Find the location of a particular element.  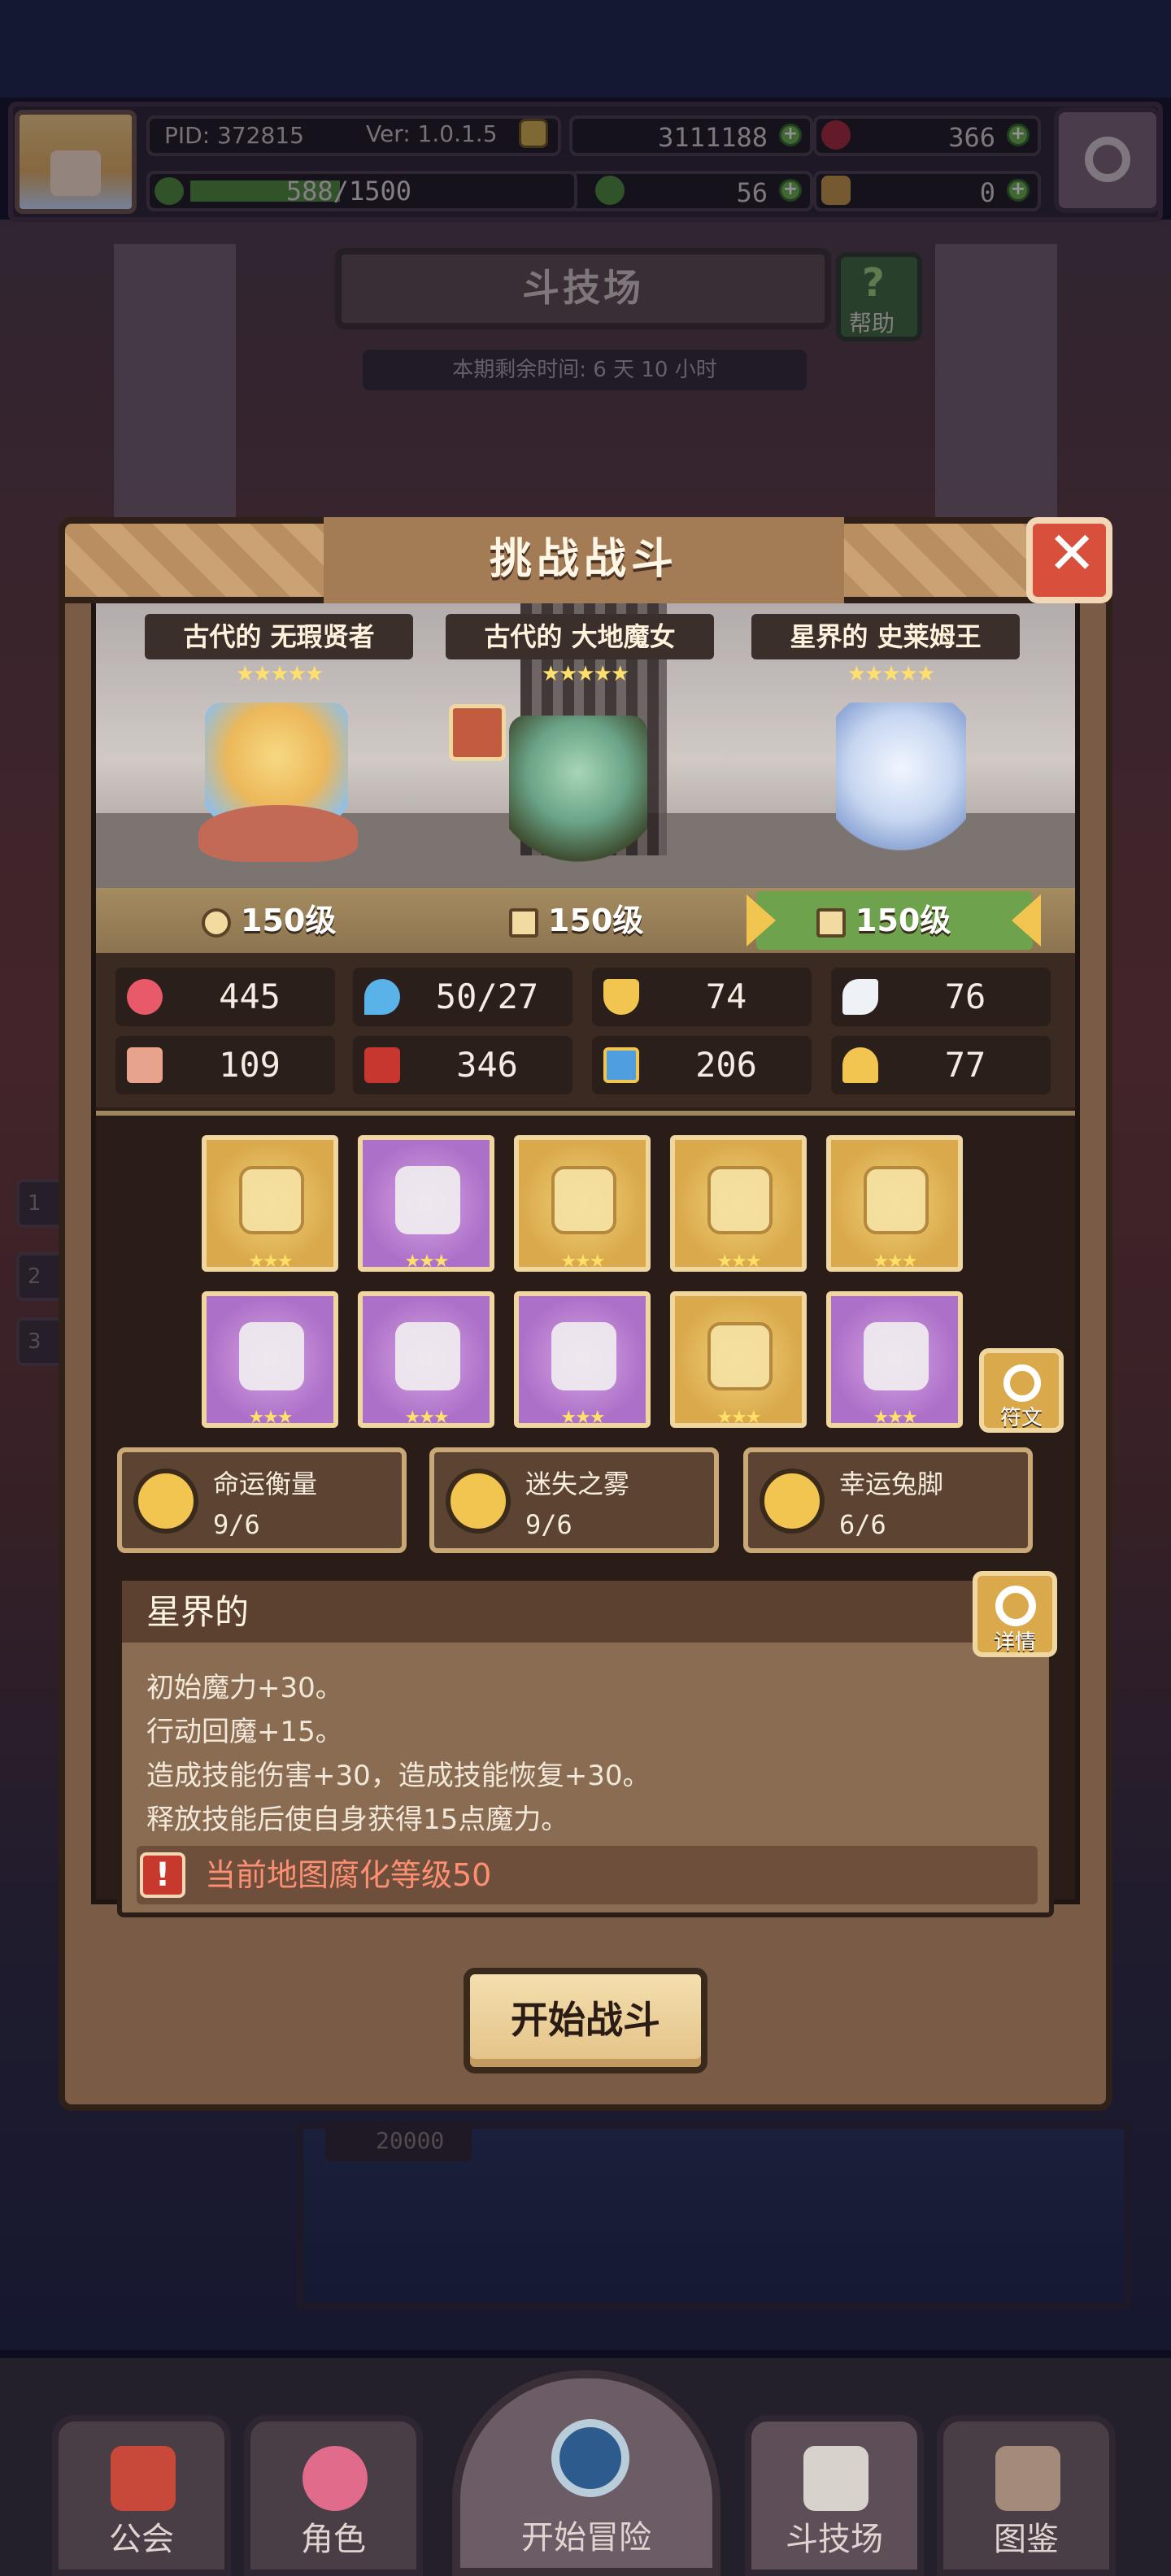

nav-arena: 斗技场 is located at coordinates (835, 2496).